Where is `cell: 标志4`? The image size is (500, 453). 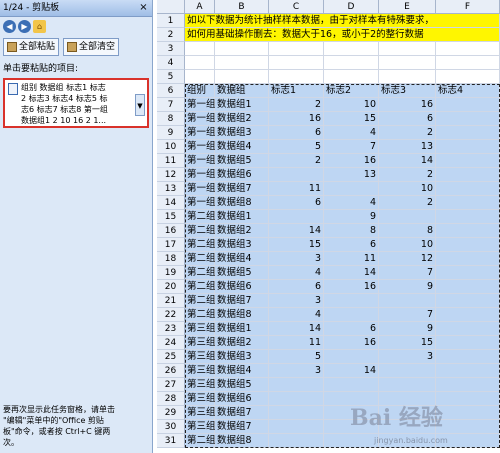
cell: 标志4 is located at coordinates (468, 91).